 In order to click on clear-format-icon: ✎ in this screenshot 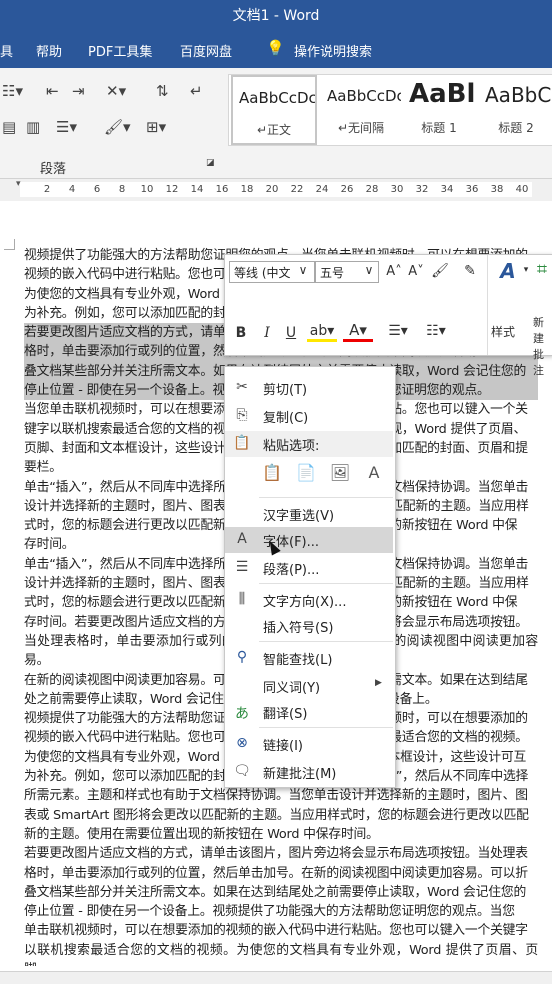, I will do `click(470, 271)`.